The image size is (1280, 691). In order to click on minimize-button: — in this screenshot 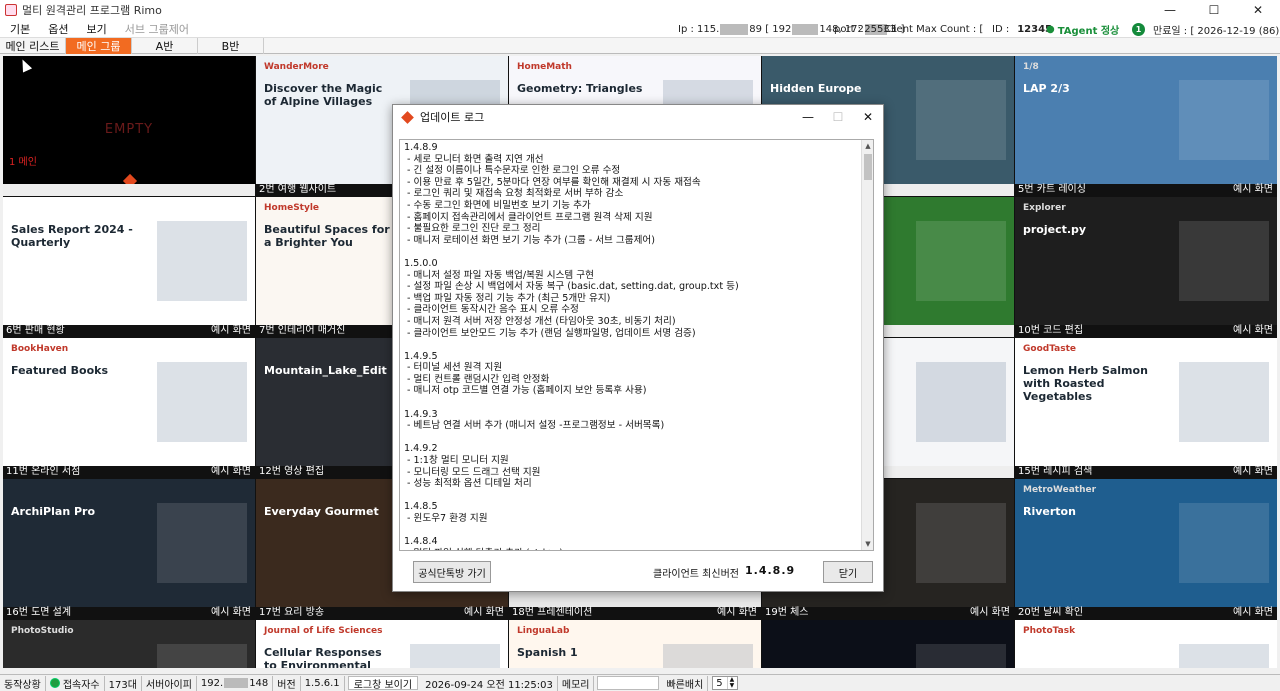, I will do `click(1170, 10)`.